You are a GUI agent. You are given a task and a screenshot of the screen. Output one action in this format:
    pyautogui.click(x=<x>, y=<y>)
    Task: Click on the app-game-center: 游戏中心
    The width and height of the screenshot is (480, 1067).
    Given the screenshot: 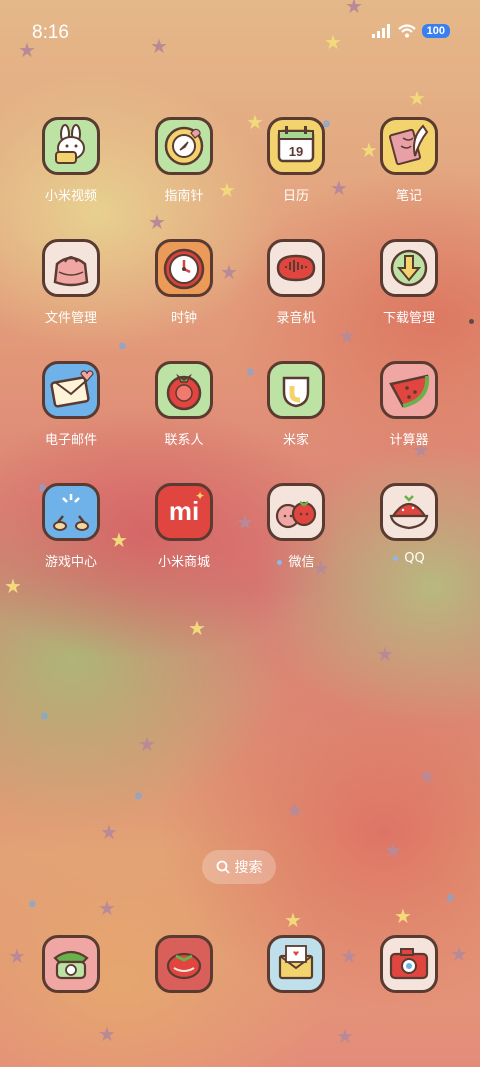 What is the action you would take?
    pyautogui.click(x=71, y=526)
    